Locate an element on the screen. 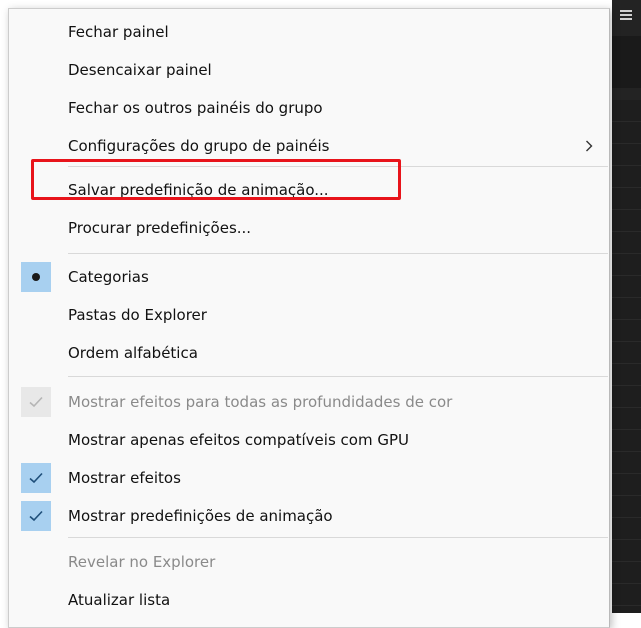 The image size is (641, 628). app-panel-list is located at coordinates (626, 356).